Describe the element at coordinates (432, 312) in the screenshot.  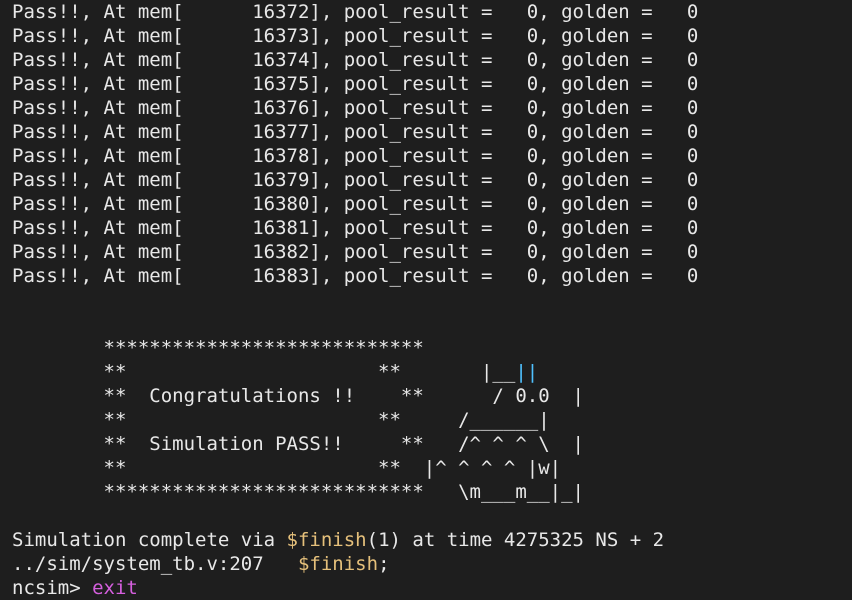
I see `blank-lines` at that location.